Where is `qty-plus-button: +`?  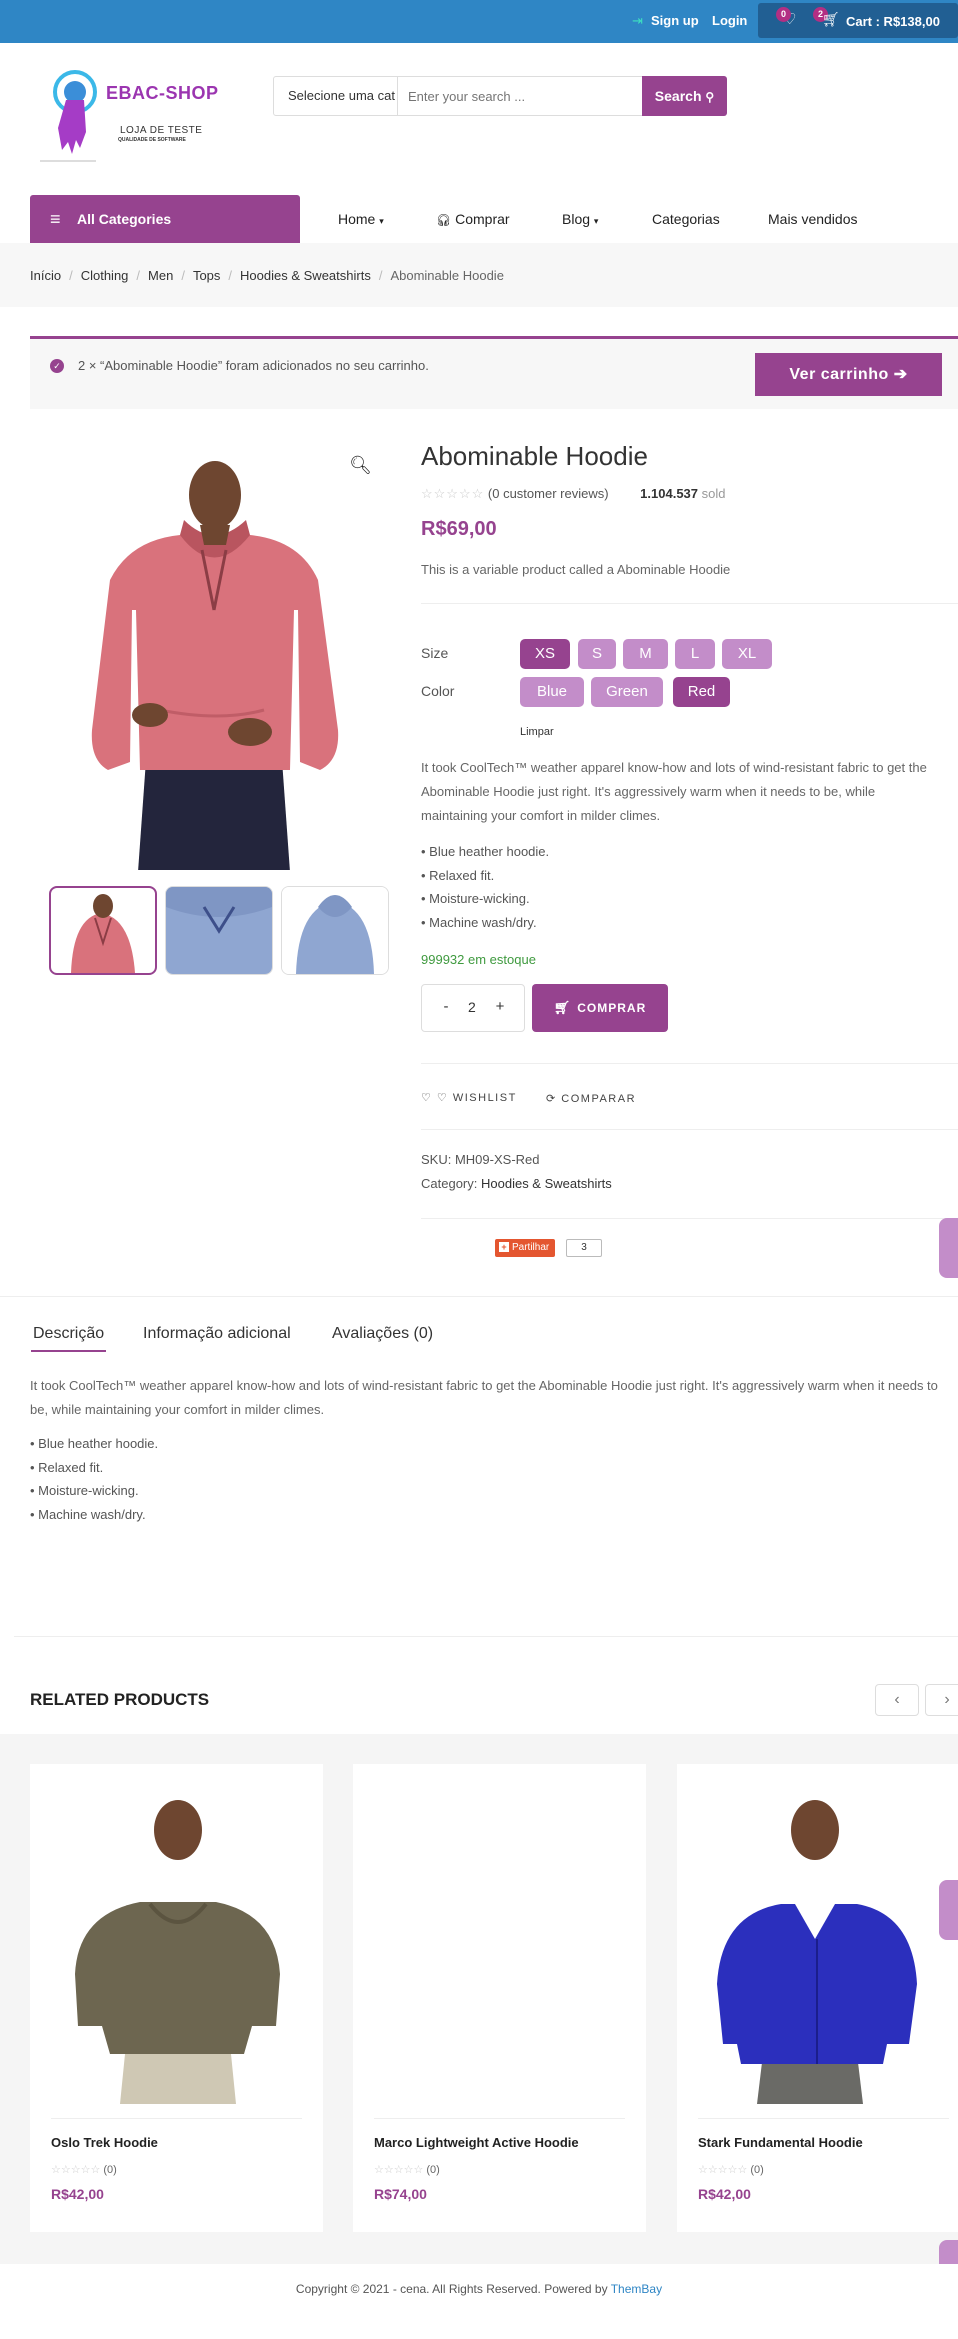 qty-plus-button: + is located at coordinates (500, 1006).